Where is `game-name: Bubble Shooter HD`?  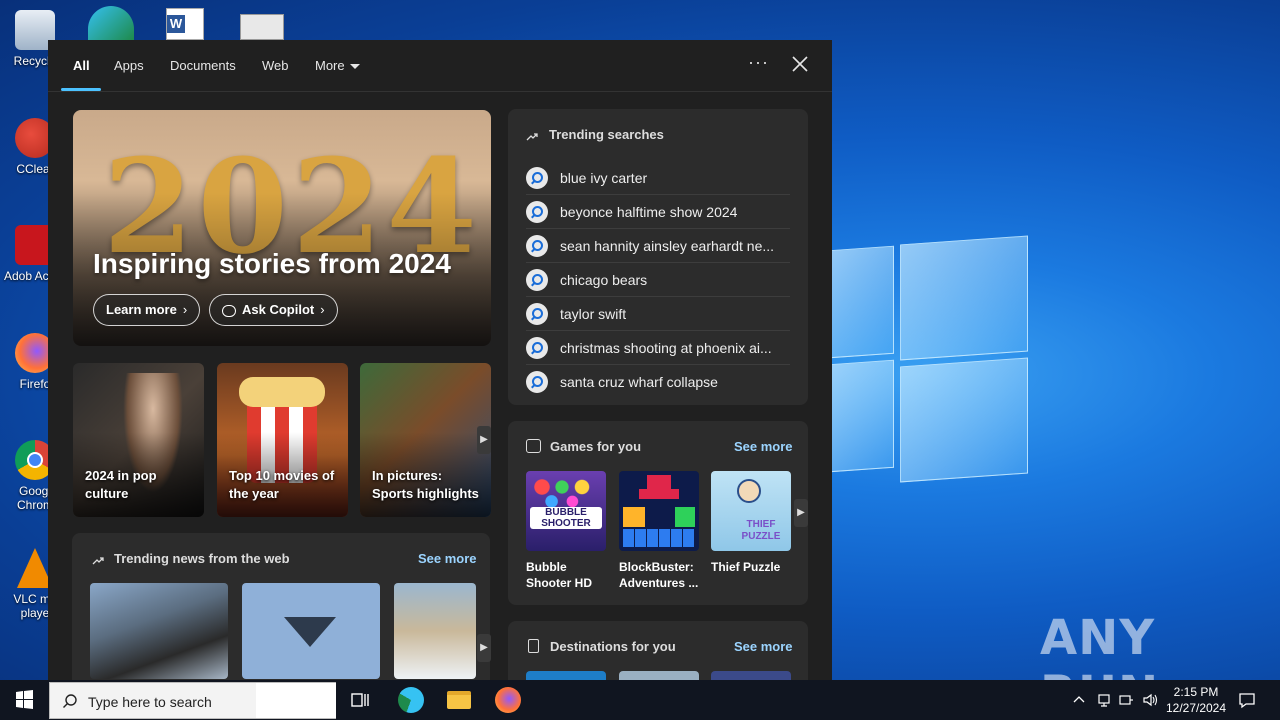
game-name: Bubble Shooter HD is located at coordinates (559, 575).